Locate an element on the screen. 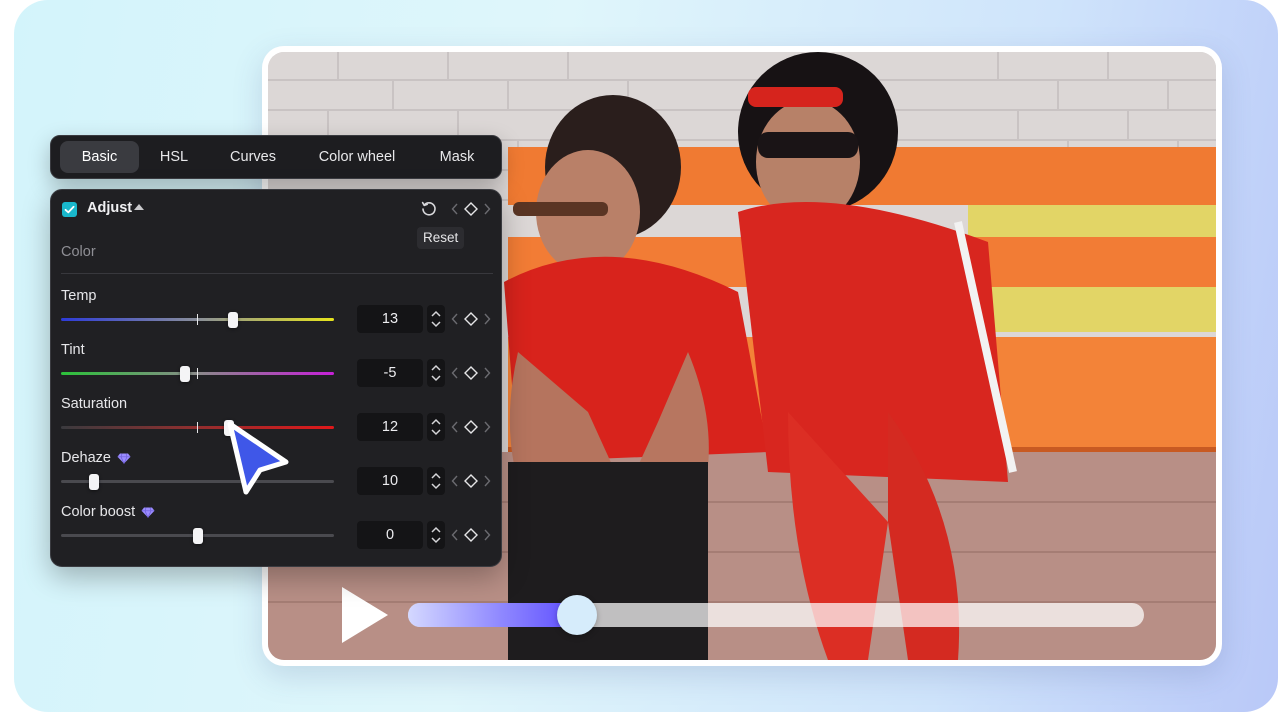 The width and height of the screenshot is (1278, 712). keyframe-controls-saturation is located at coordinates (471, 427).